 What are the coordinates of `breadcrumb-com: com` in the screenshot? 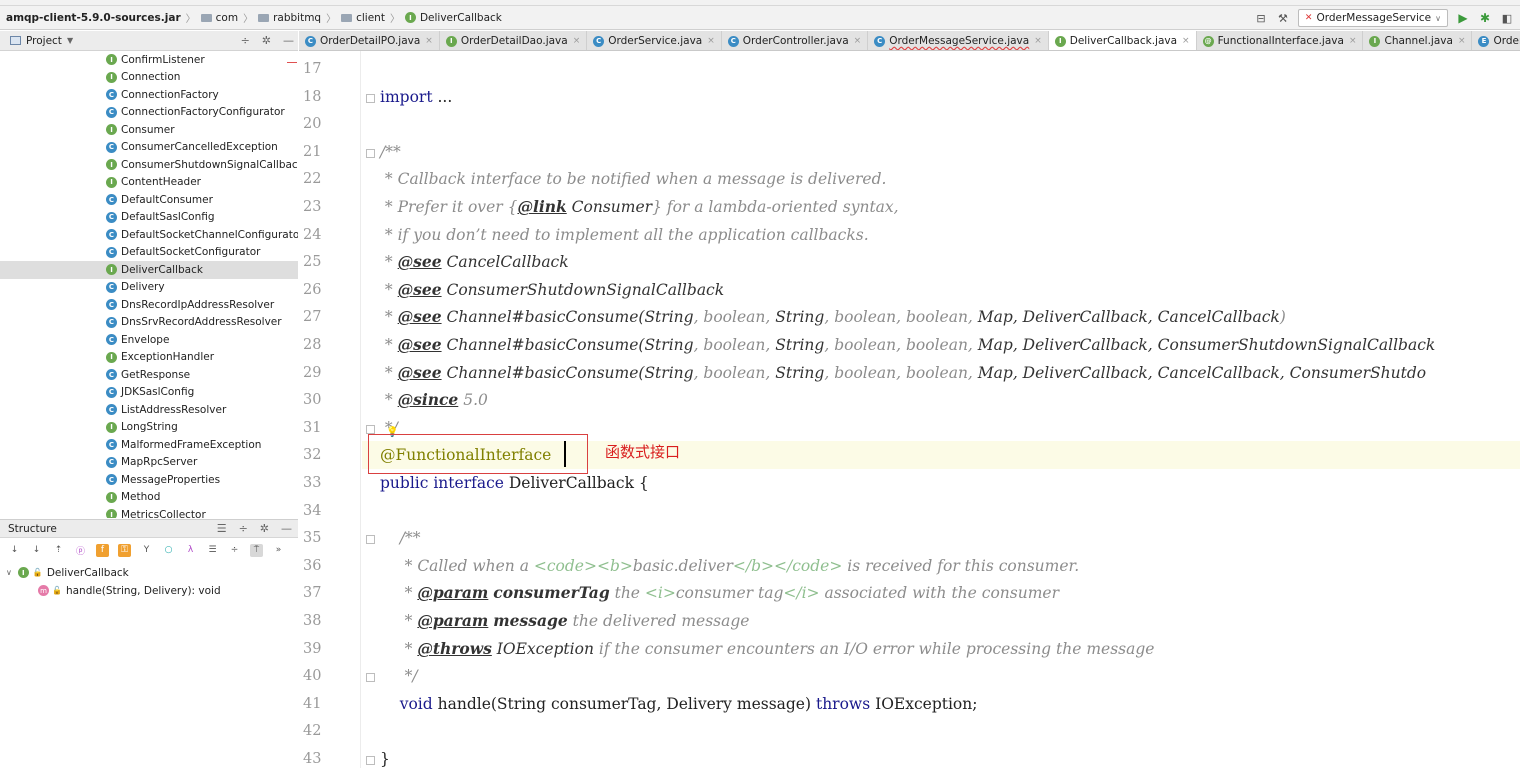 It's located at (219, 18).